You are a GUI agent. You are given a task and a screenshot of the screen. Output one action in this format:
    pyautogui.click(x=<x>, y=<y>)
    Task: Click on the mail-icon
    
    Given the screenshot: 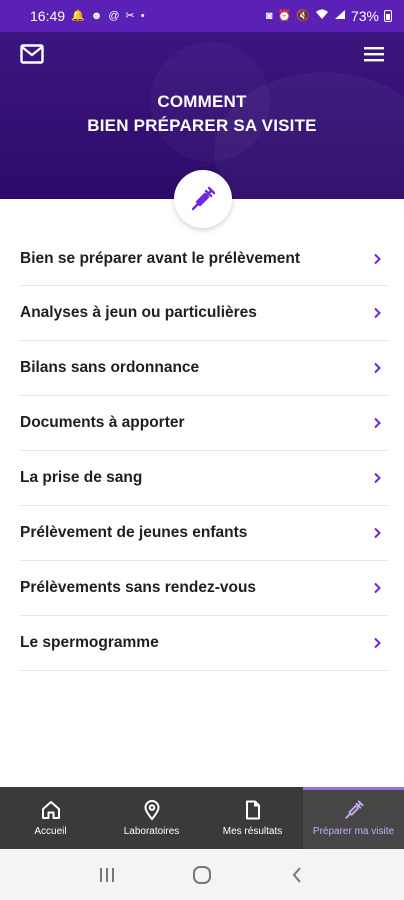 What is the action you would take?
    pyautogui.click(x=32, y=54)
    